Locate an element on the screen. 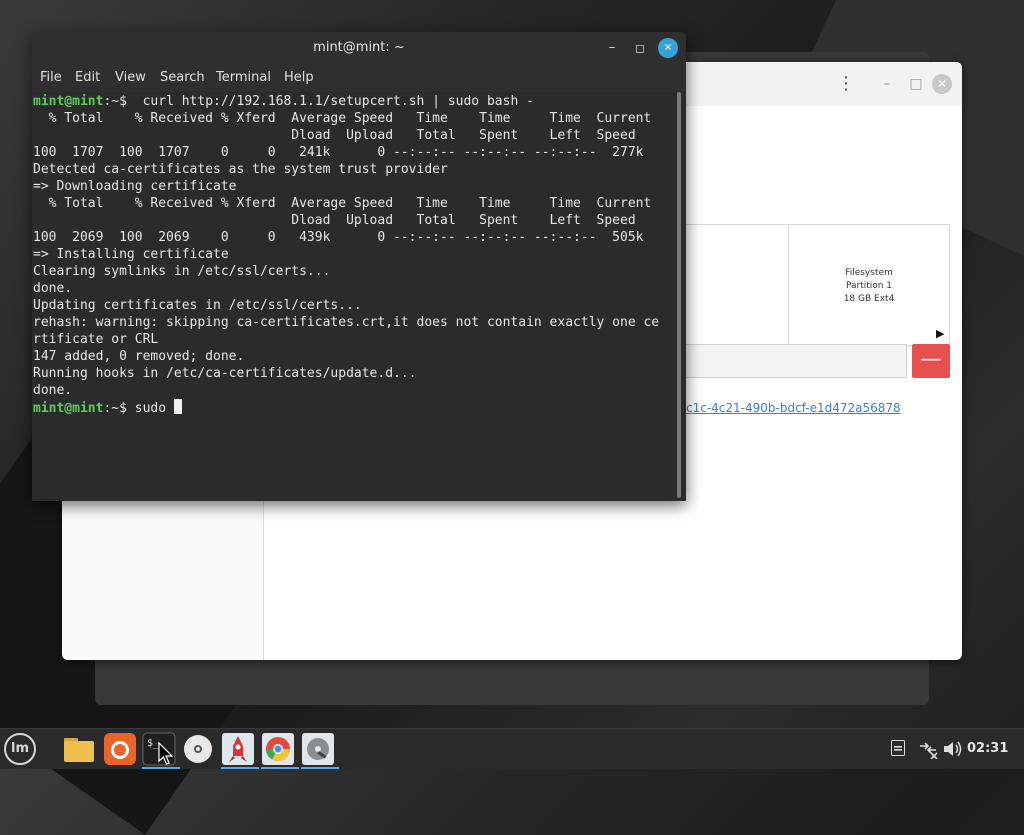 This screenshot has width=1024, height=835. window-title: mint@mint: ~ is located at coordinates (359, 47).